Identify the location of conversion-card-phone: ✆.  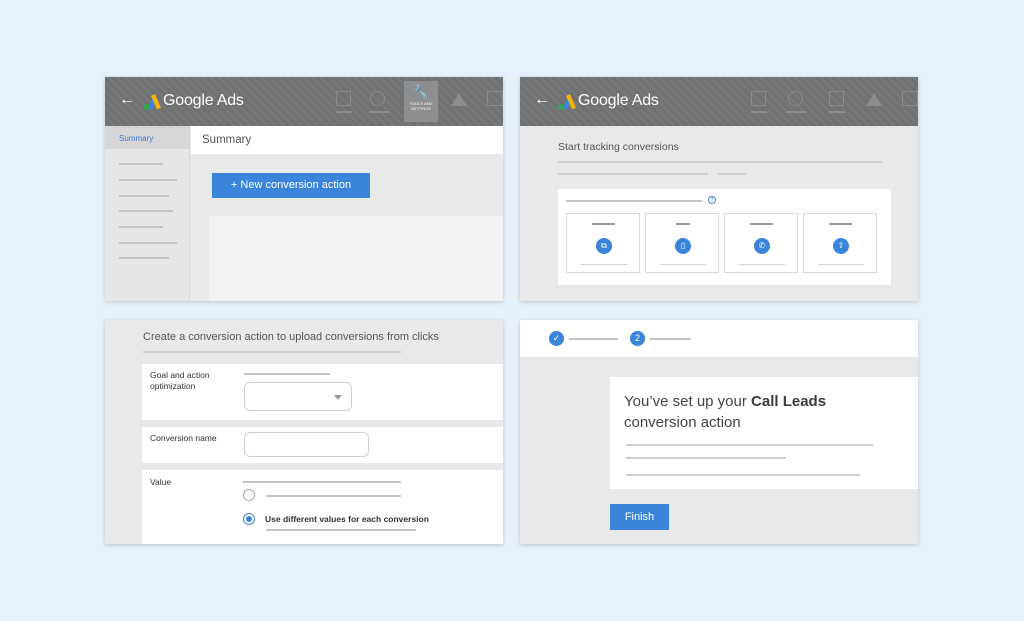
(761, 243).